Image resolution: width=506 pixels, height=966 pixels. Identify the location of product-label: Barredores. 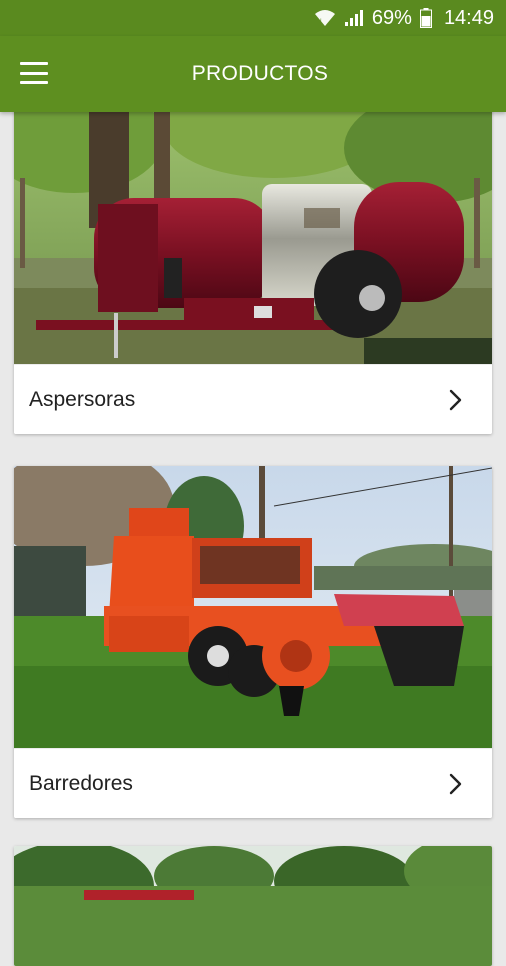
(81, 783).